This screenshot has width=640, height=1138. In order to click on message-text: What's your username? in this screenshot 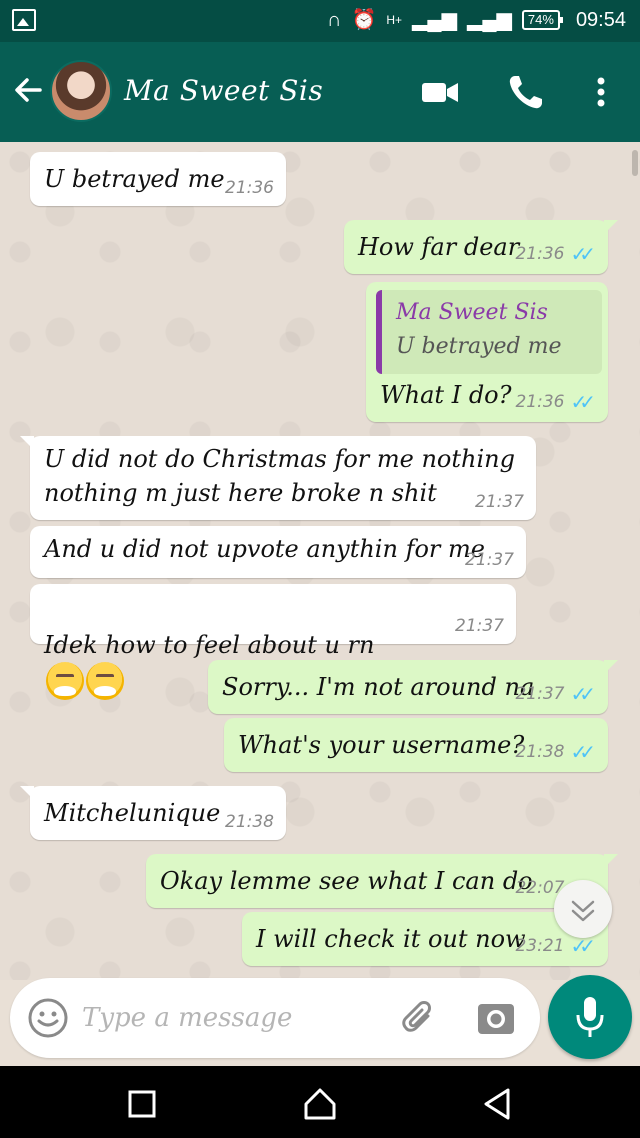, I will do `click(381, 745)`.